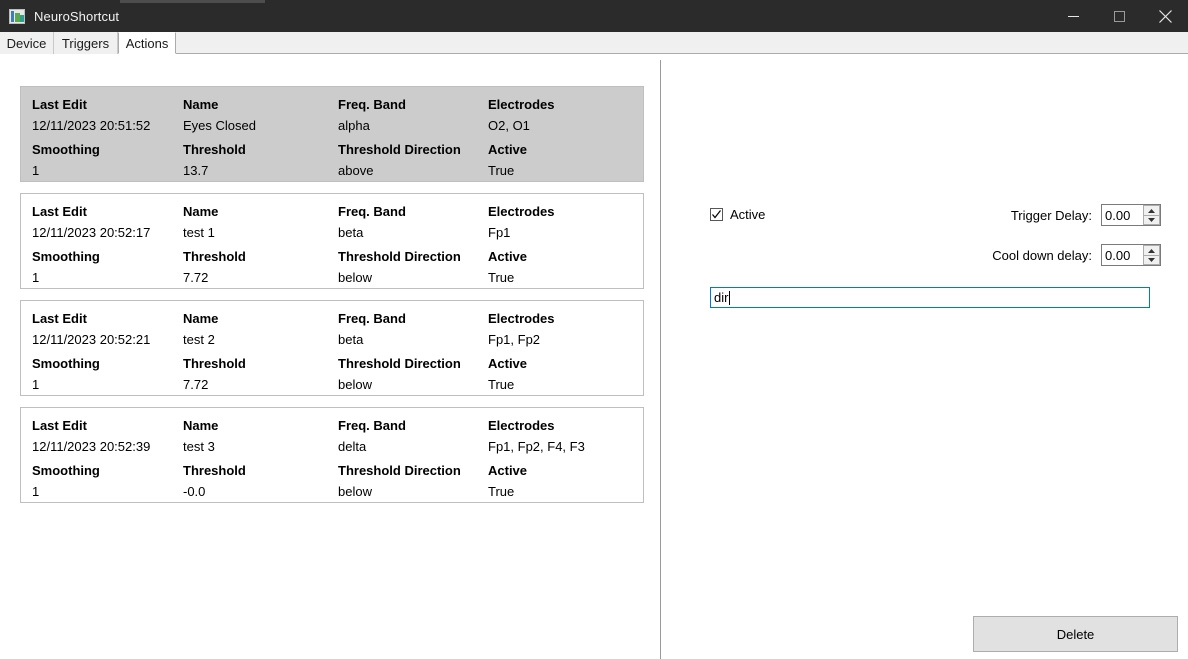  What do you see at coordinates (930, 297) in the screenshot?
I see `command-input: dir` at bounding box center [930, 297].